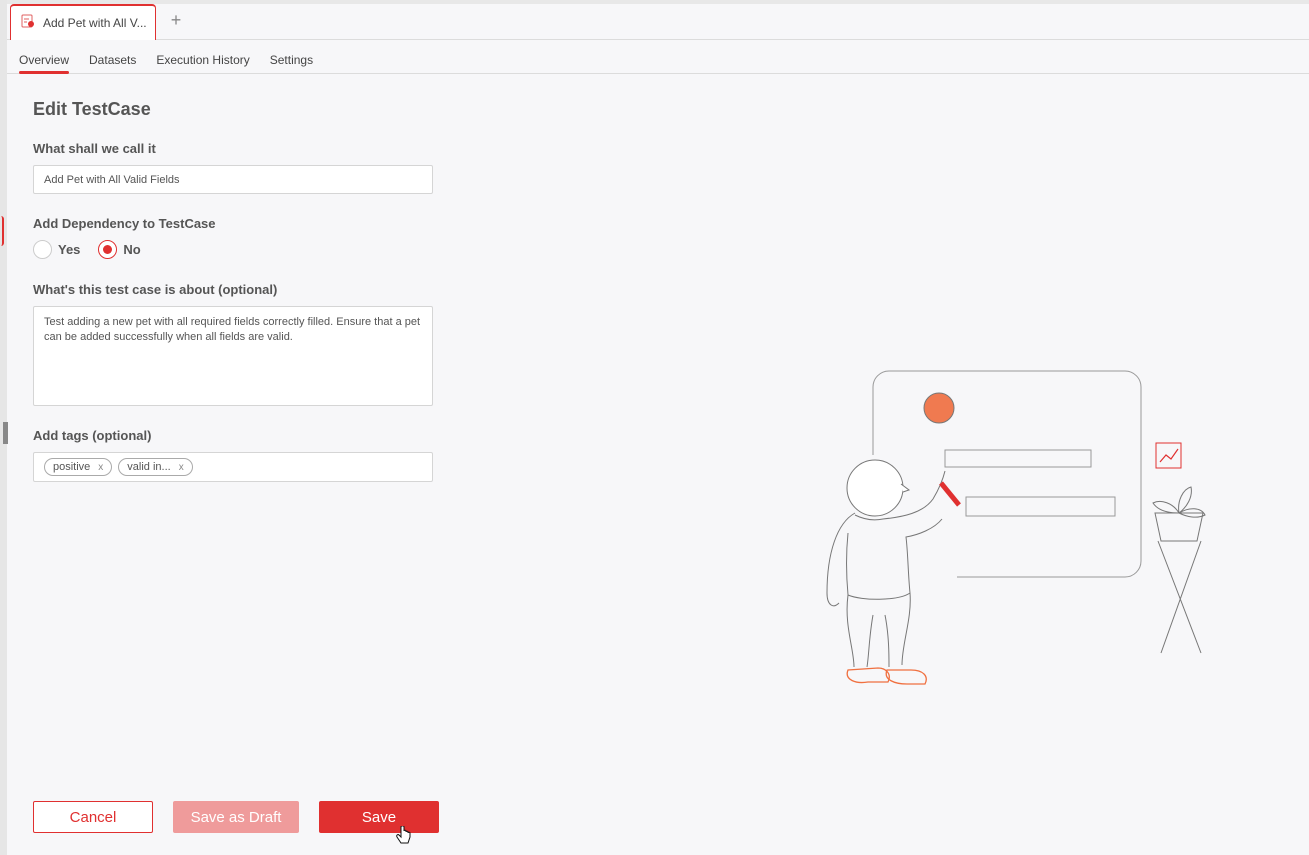 The height and width of the screenshot is (855, 1309). What do you see at coordinates (28, 23) in the screenshot?
I see `testcase-file-icon` at bounding box center [28, 23].